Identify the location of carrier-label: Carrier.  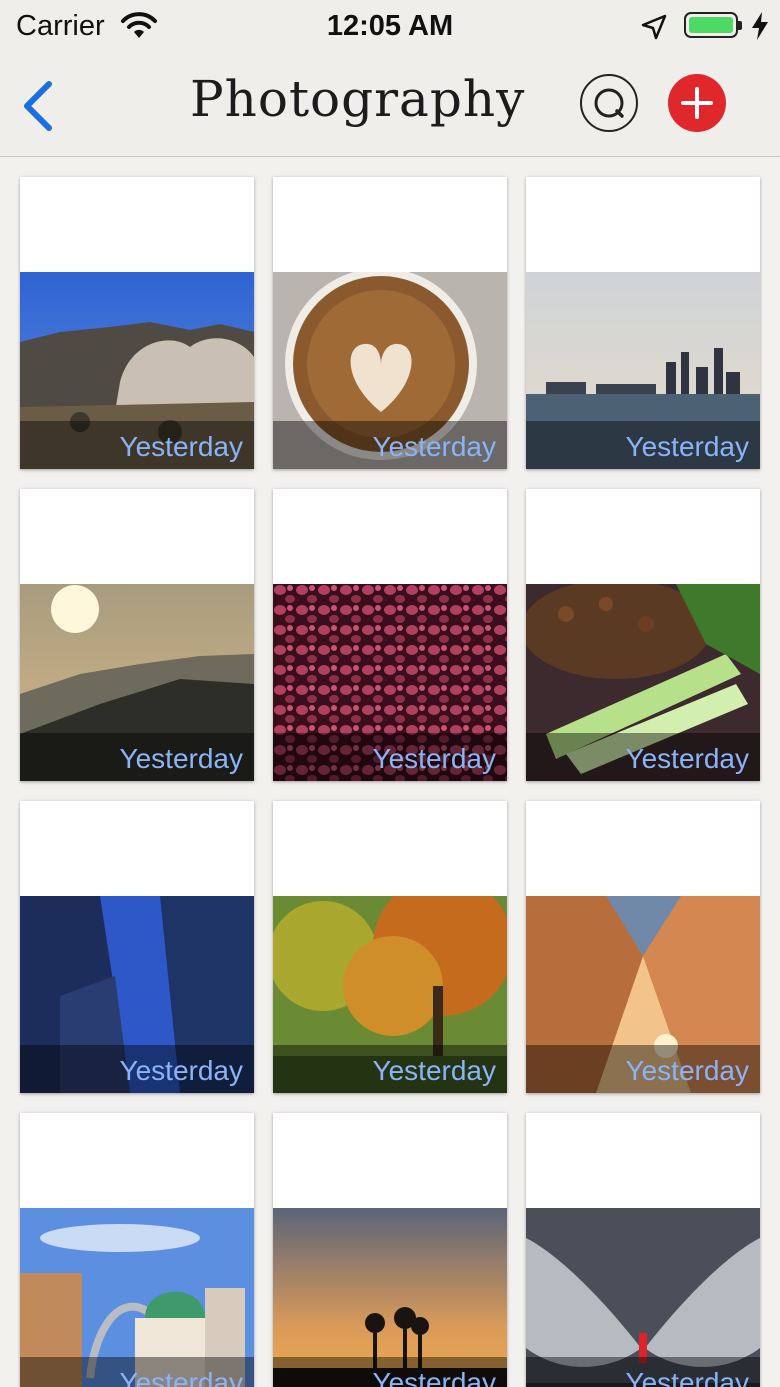
(60, 26).